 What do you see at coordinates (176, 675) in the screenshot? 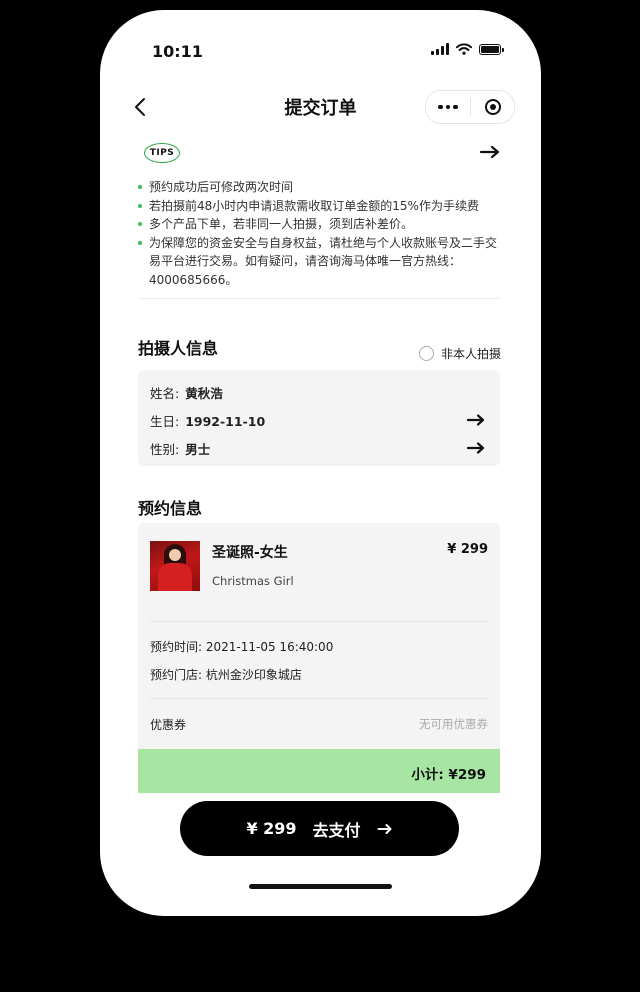
I see `appointment-store-label: 预约门店:` at bounding box center [176, 675].